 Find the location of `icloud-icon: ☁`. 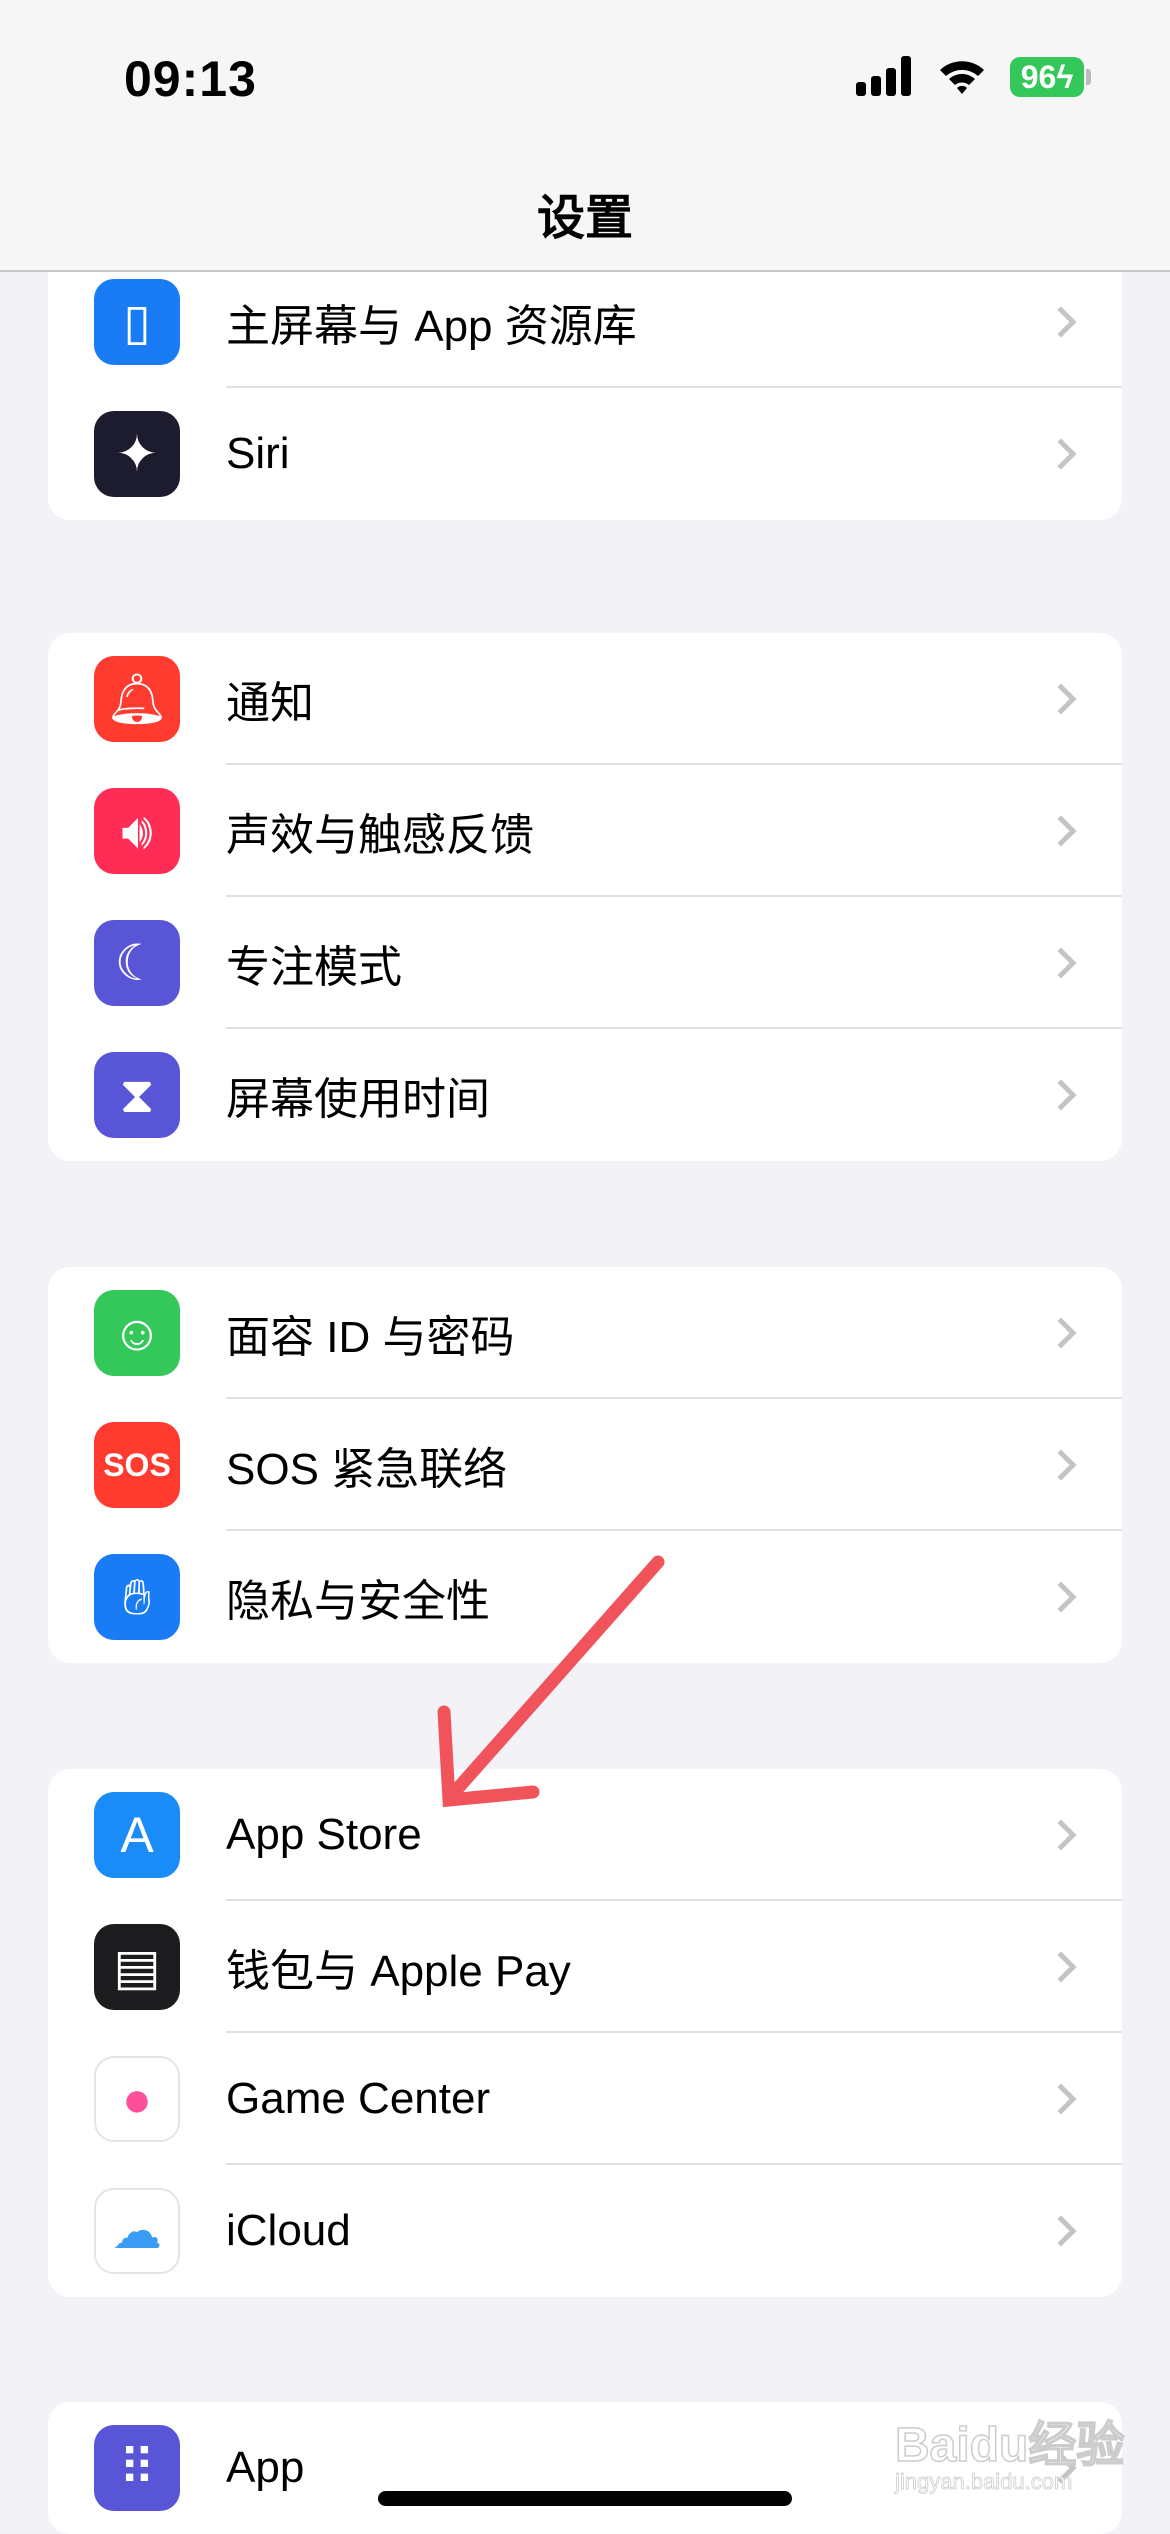

icloud-icon: ☁ is located at coordinates (137, 2231).